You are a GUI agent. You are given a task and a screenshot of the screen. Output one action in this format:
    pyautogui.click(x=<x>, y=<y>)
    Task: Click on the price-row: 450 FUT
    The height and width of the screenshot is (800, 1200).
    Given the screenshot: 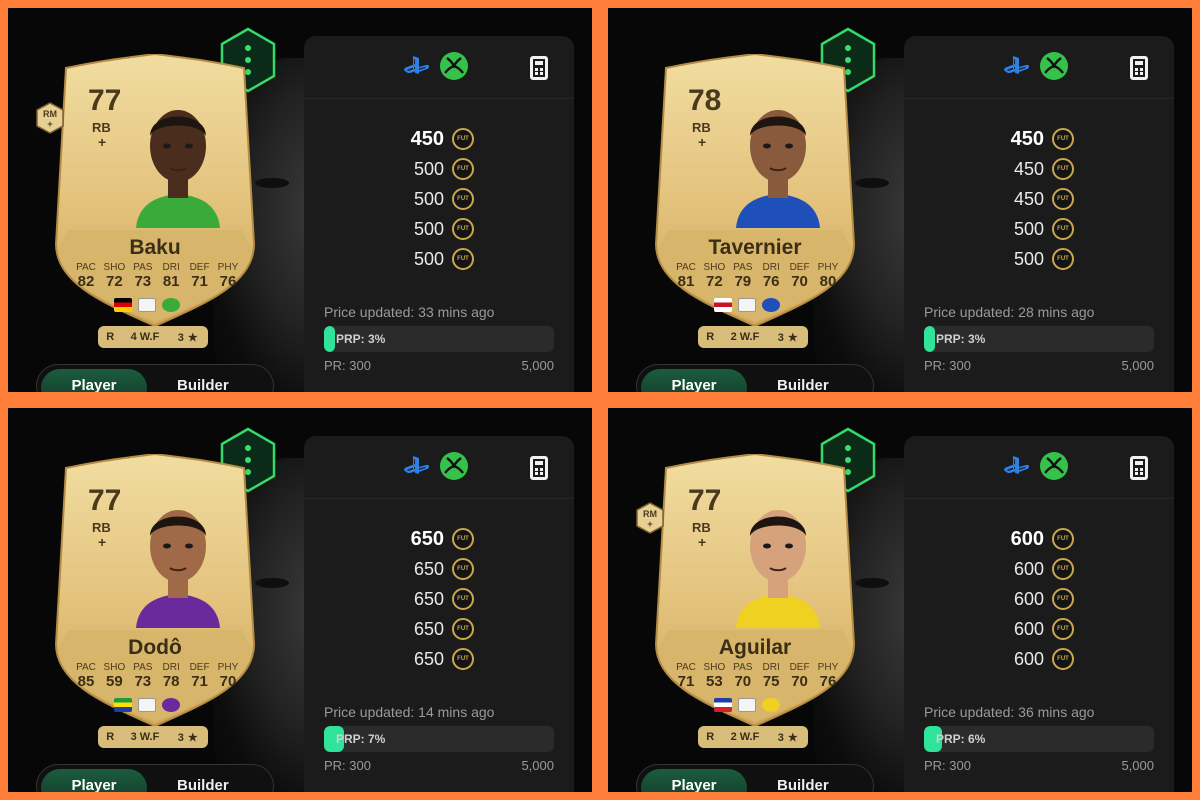 What is the action you would take?
    pyautogui.click(x=459, y=139)
    